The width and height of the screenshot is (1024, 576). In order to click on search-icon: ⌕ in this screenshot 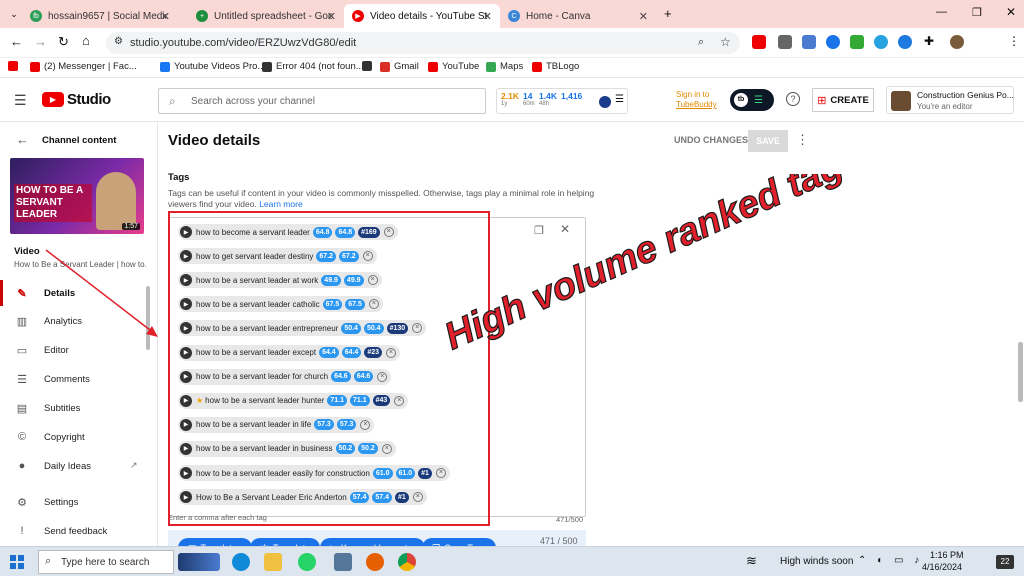, I will do `click(48, 561)`.